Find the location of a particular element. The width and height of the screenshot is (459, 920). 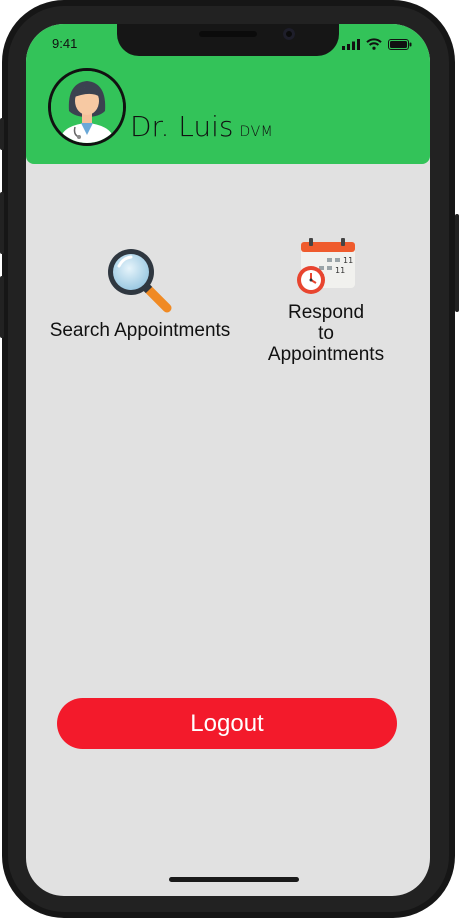

status-time: 9:41 is located at coordinates (65, 43).